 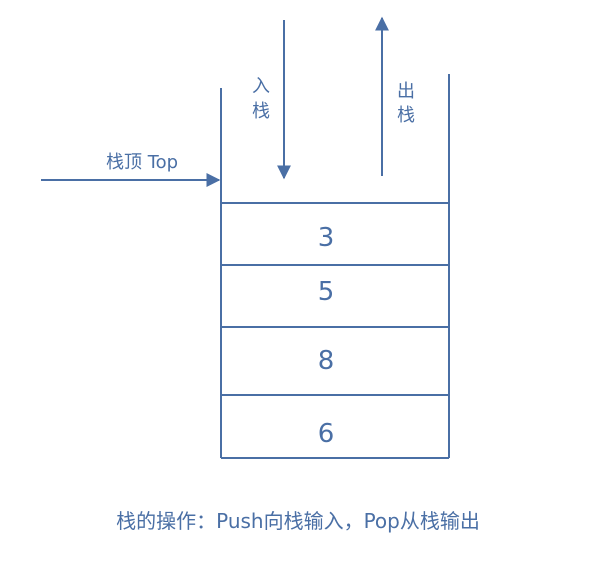 I want to click on pop-label-line1: 出, so click(x=406, y=91).